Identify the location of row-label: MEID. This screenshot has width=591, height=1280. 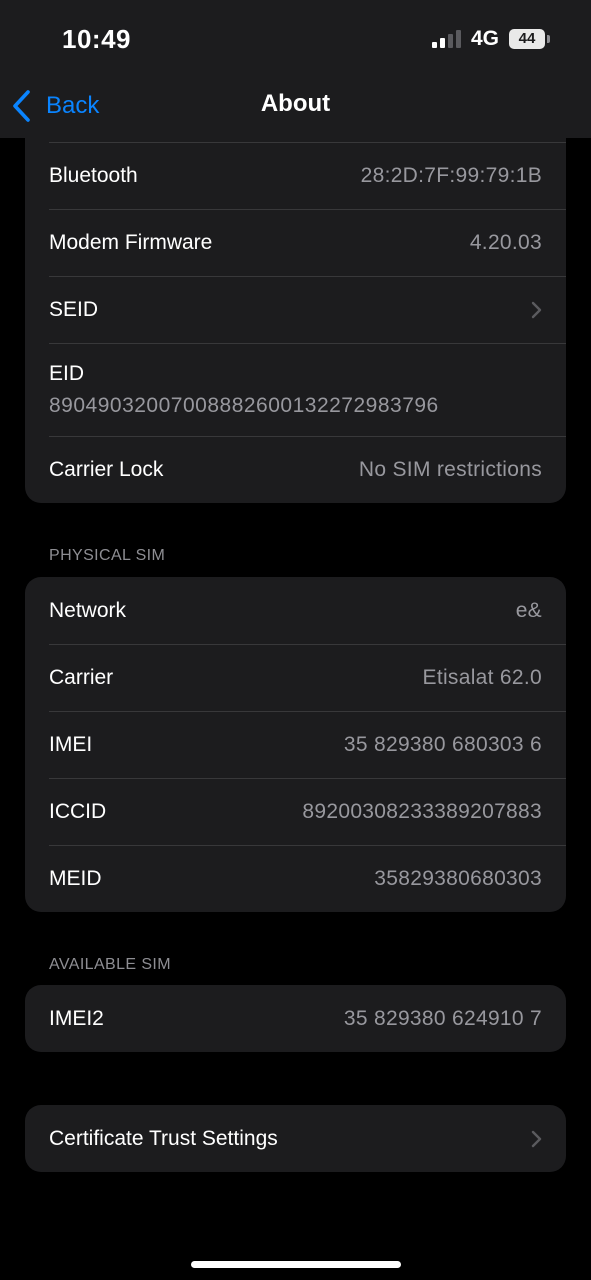
(75, 878).